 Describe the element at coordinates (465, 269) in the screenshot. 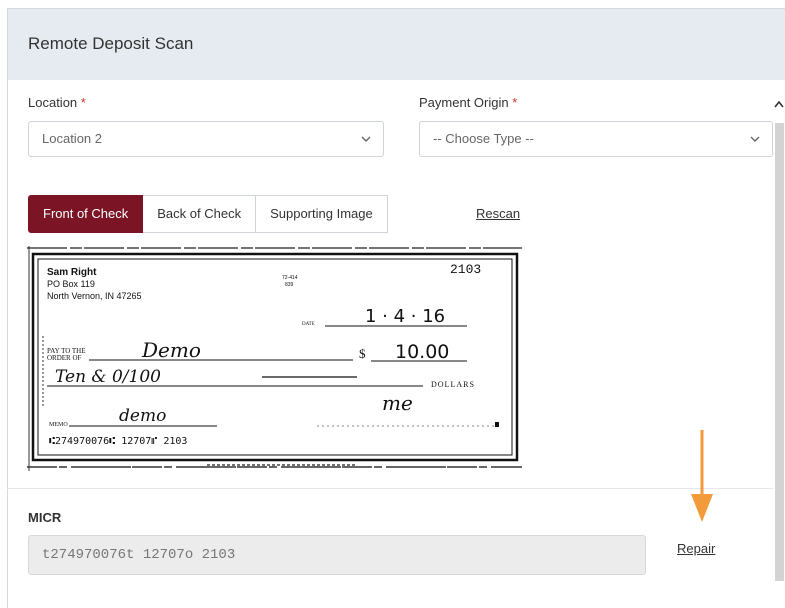

I see `check-number: 2103` at that location.